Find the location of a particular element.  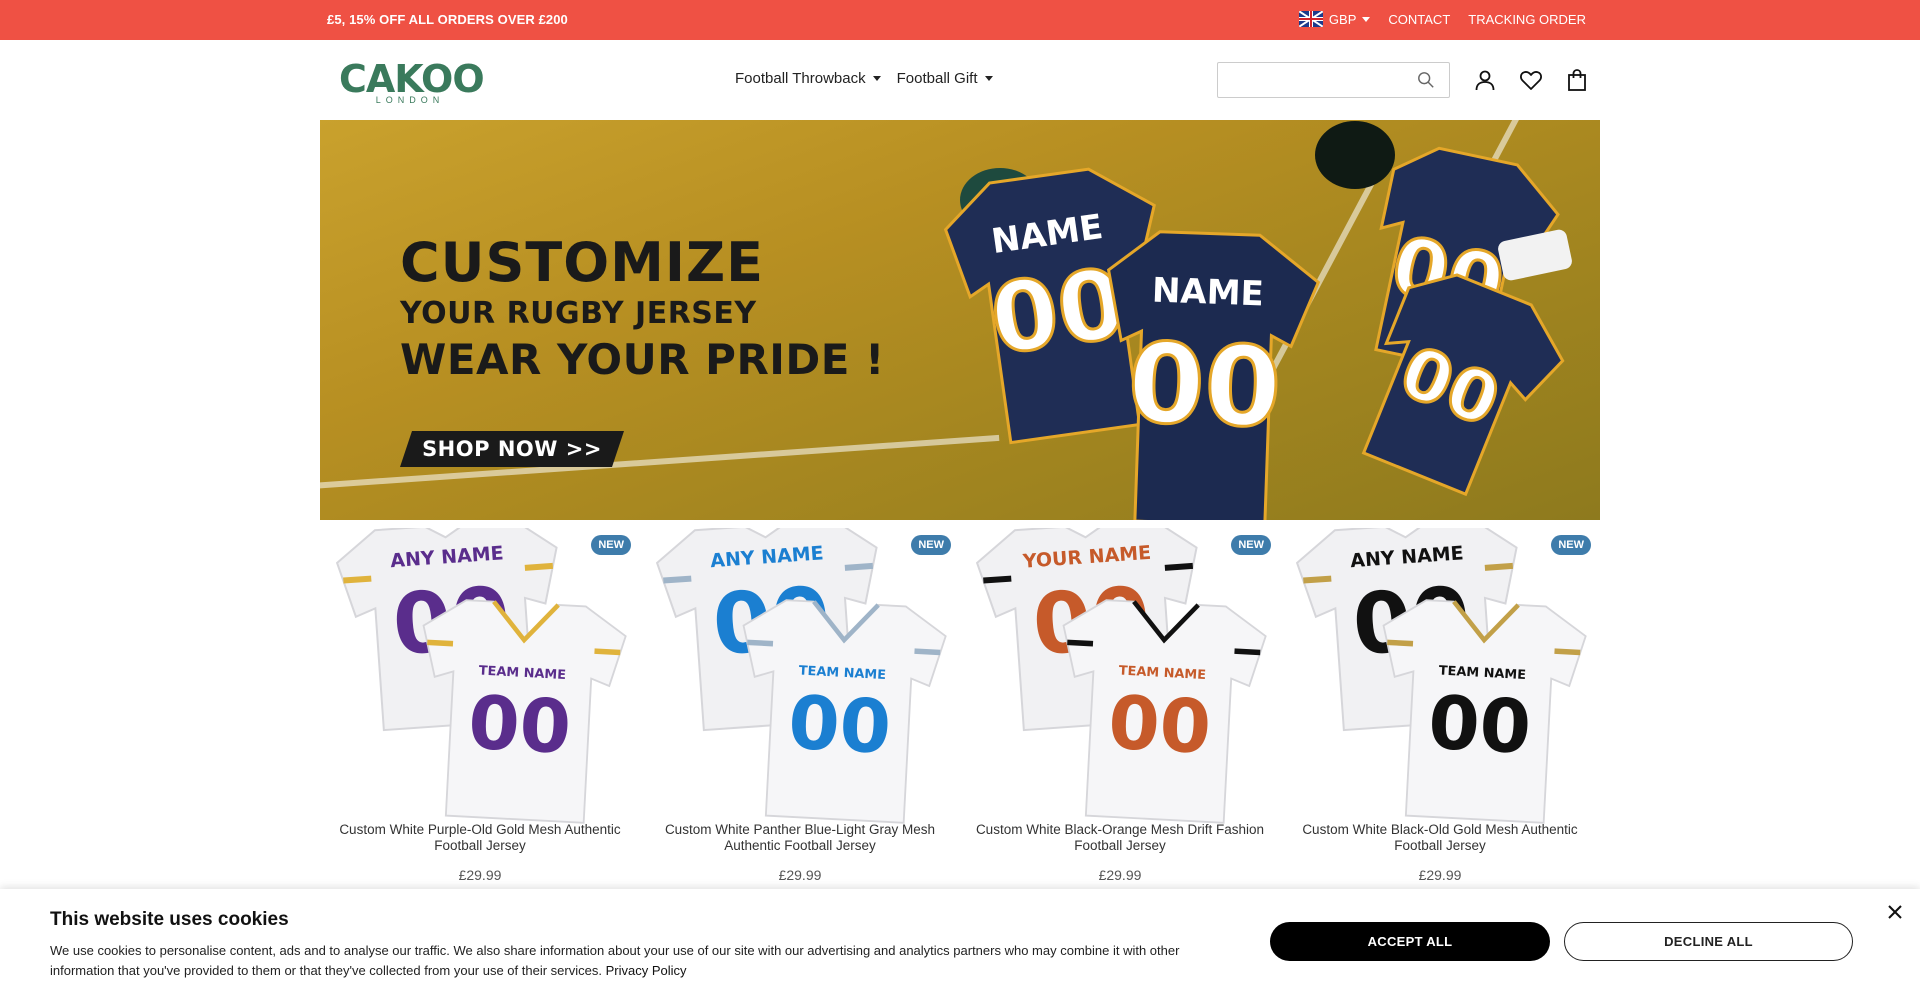

banner-jerseys-image: 00 00 NAME 00 NAME 00 is located at coordinates (1257, 320).